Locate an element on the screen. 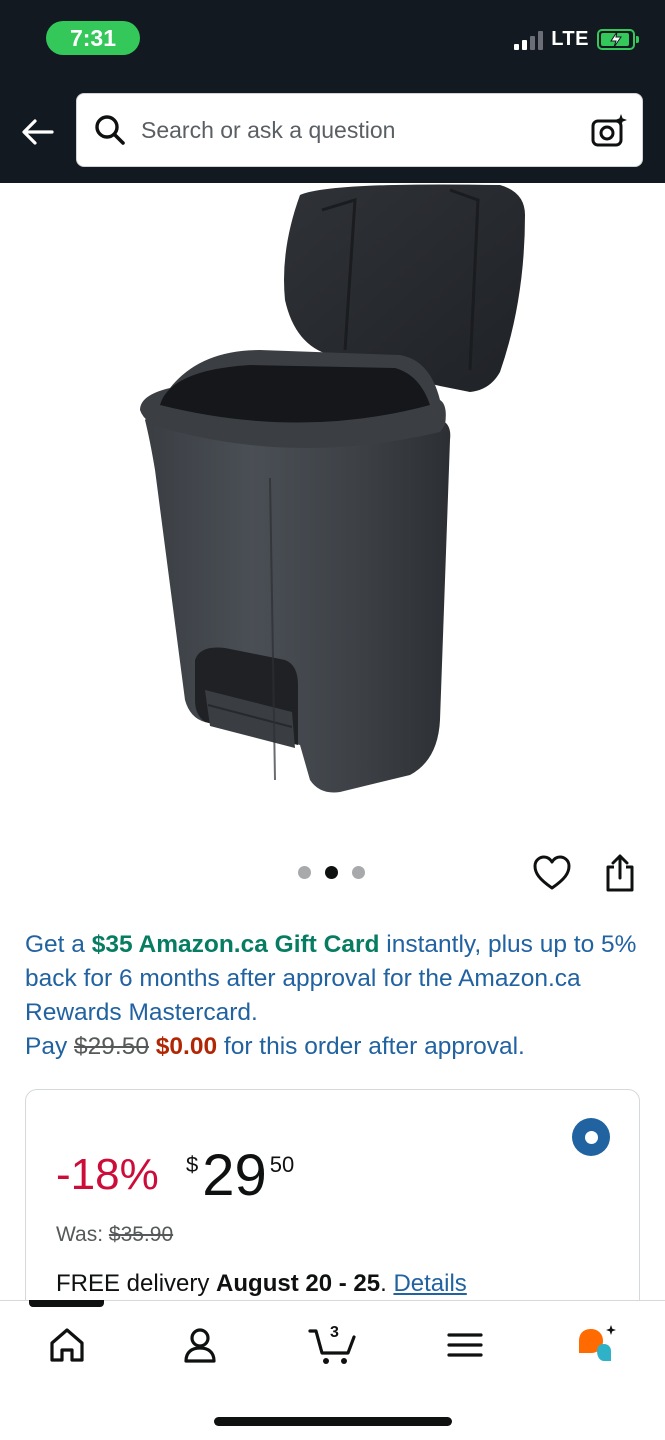 The width and height of the screenshot is (665, 1440). pagination-dot-active is located at coordinates (331, 872).